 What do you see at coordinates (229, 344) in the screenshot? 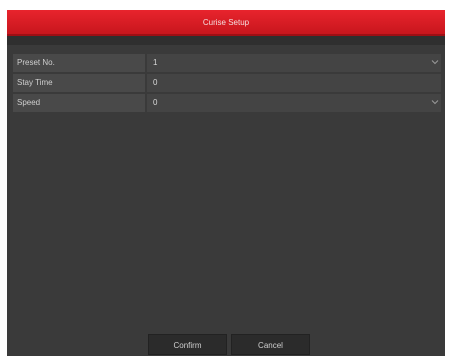
I see `dialog-buttons: Confirm Cancel` at bounding box center [229, 344].